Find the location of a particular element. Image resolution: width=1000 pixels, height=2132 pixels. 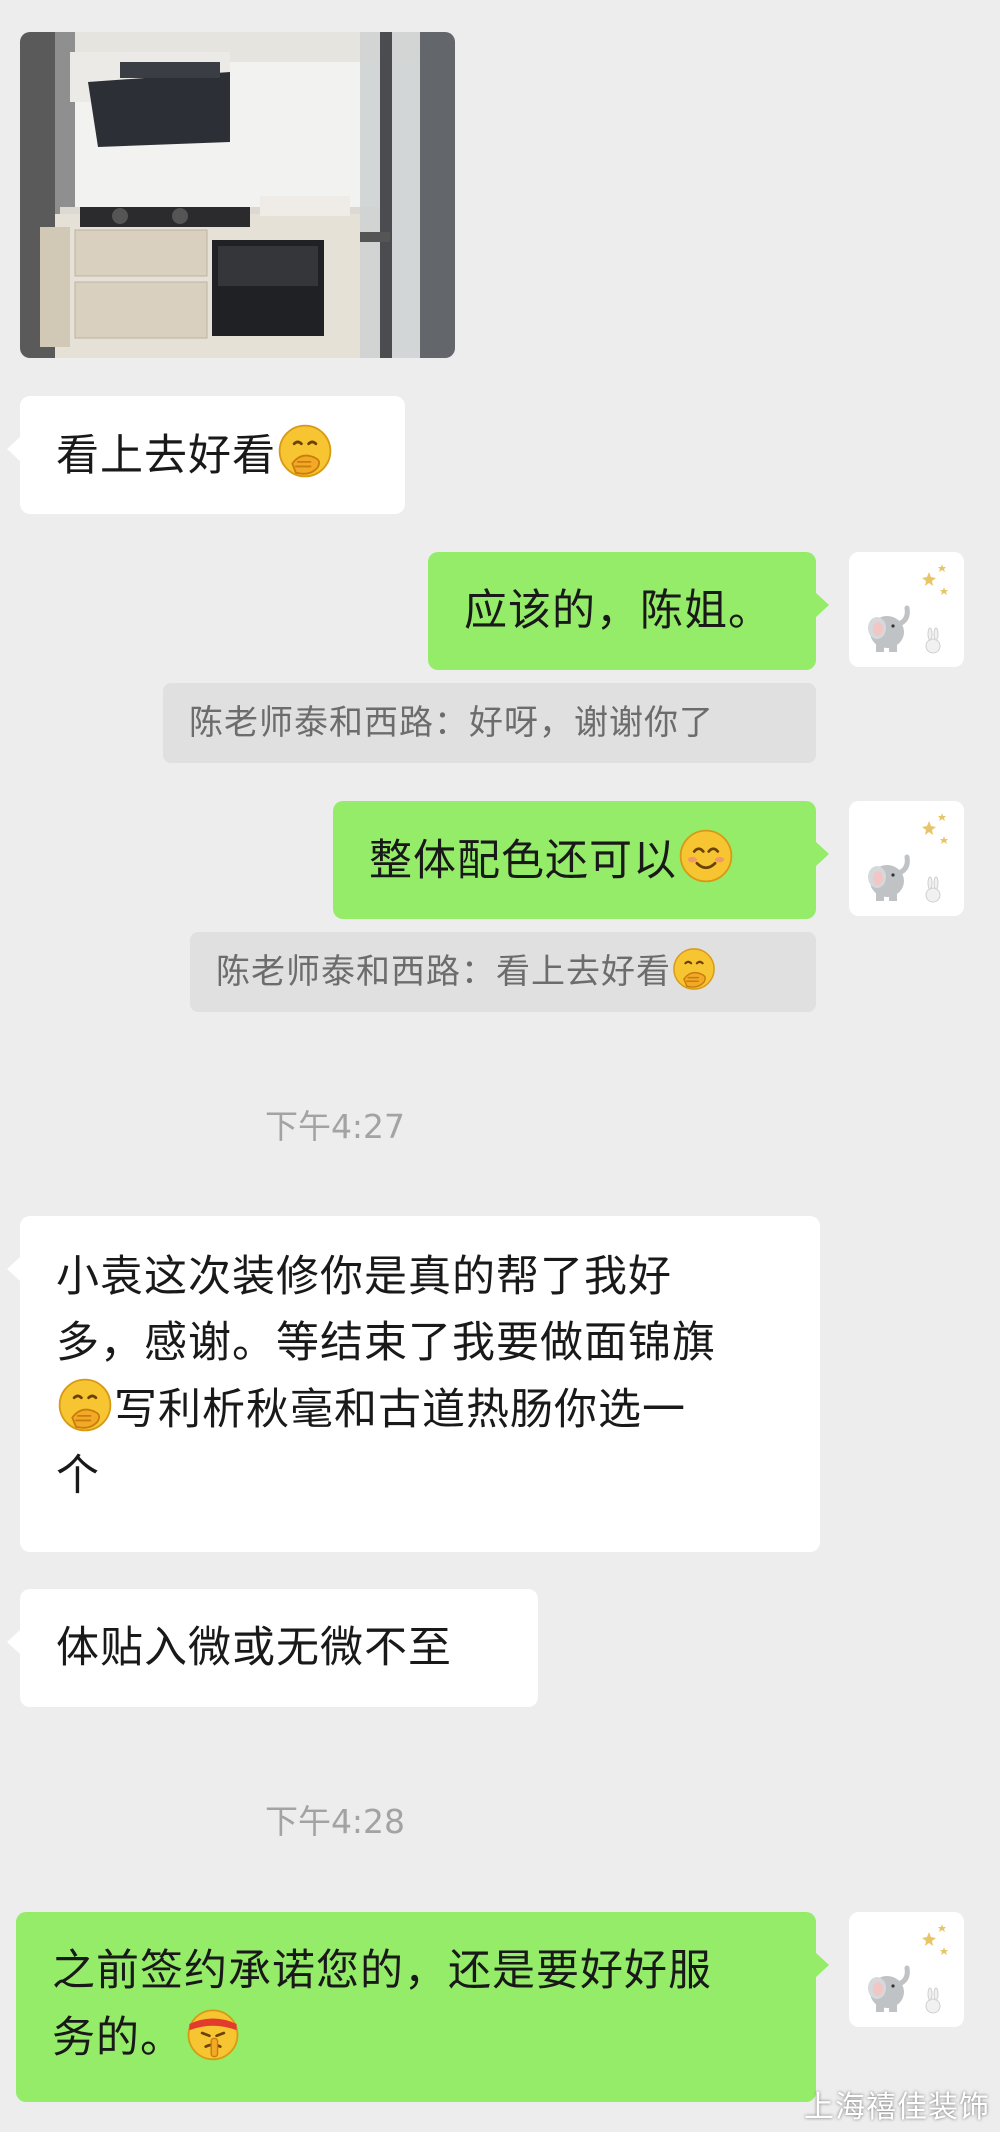

message-text: 整体配色还可以 is located at coordinates (523, 861).